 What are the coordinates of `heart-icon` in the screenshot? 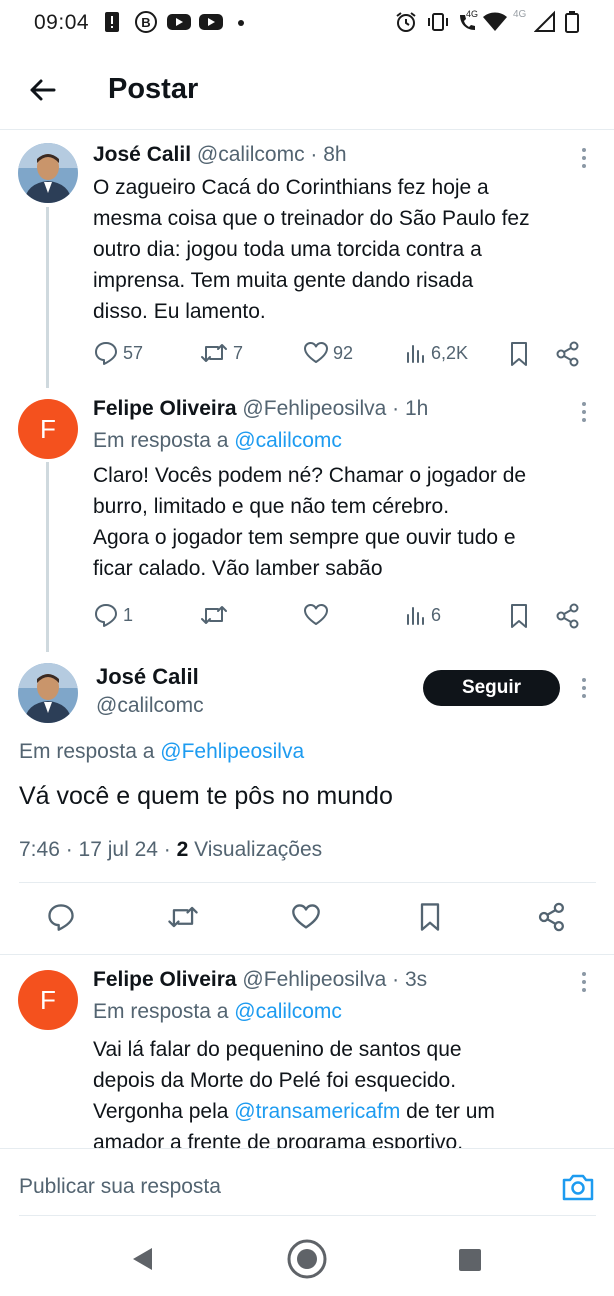 It's located at (306, 917).